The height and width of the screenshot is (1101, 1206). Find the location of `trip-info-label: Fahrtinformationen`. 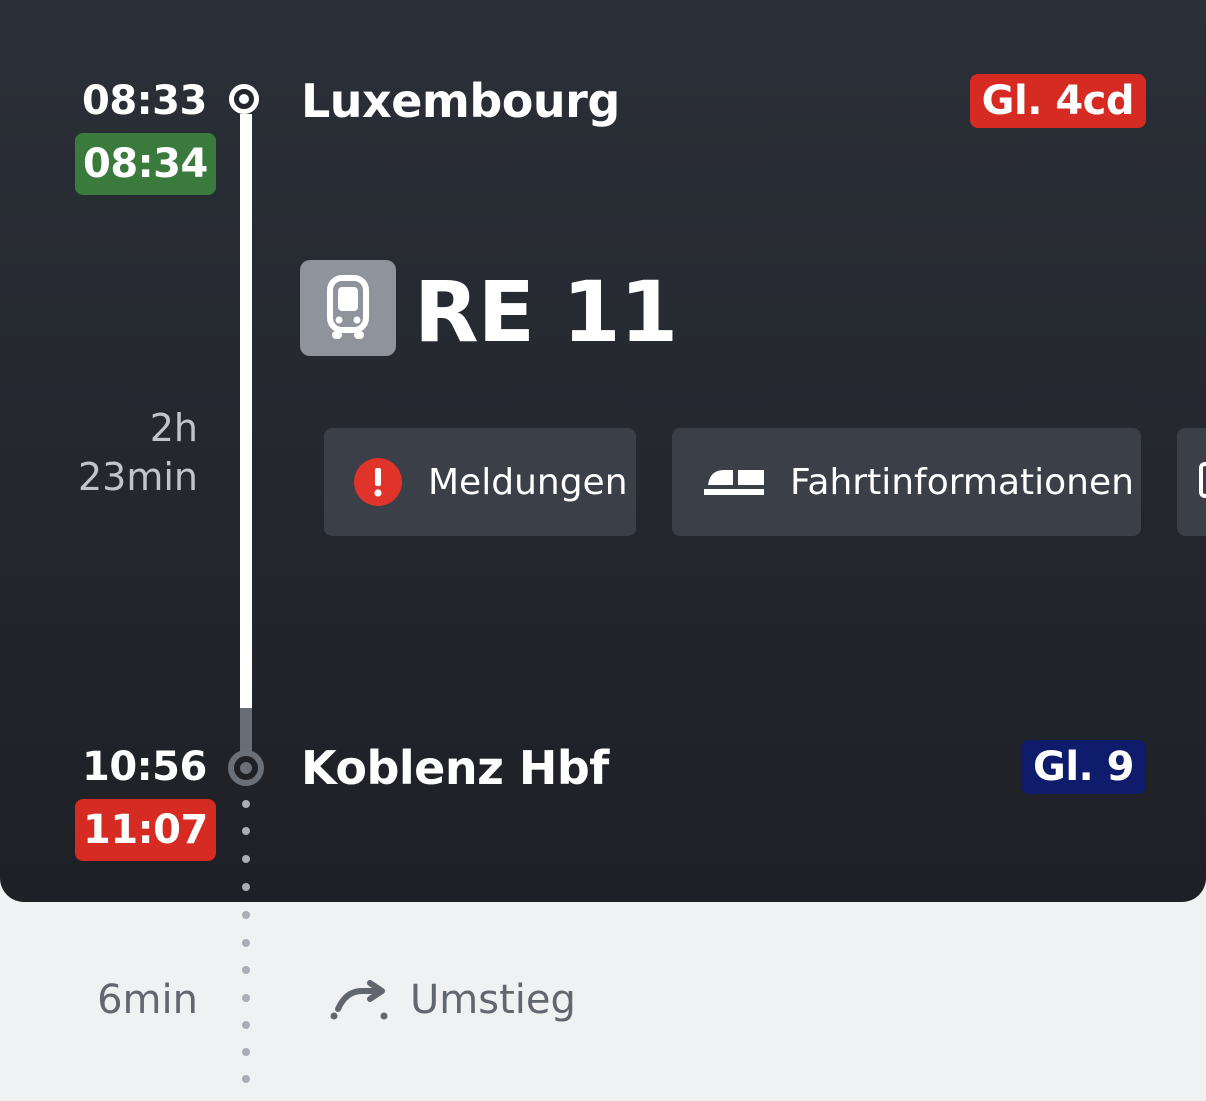

trip-info-label: Fahrtinformationen is located at coordinates (962, 482).